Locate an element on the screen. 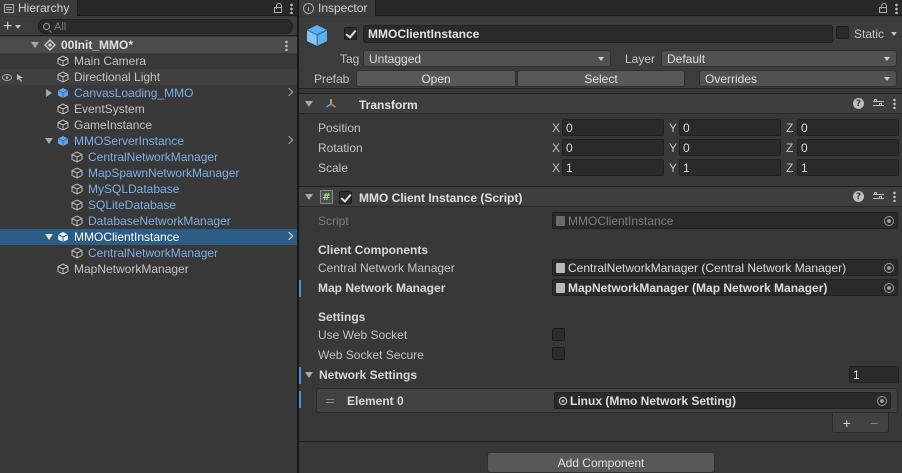 This screenshot has width=902, height=473. scale-y-field: 1 is located at coordinates (730, 167).